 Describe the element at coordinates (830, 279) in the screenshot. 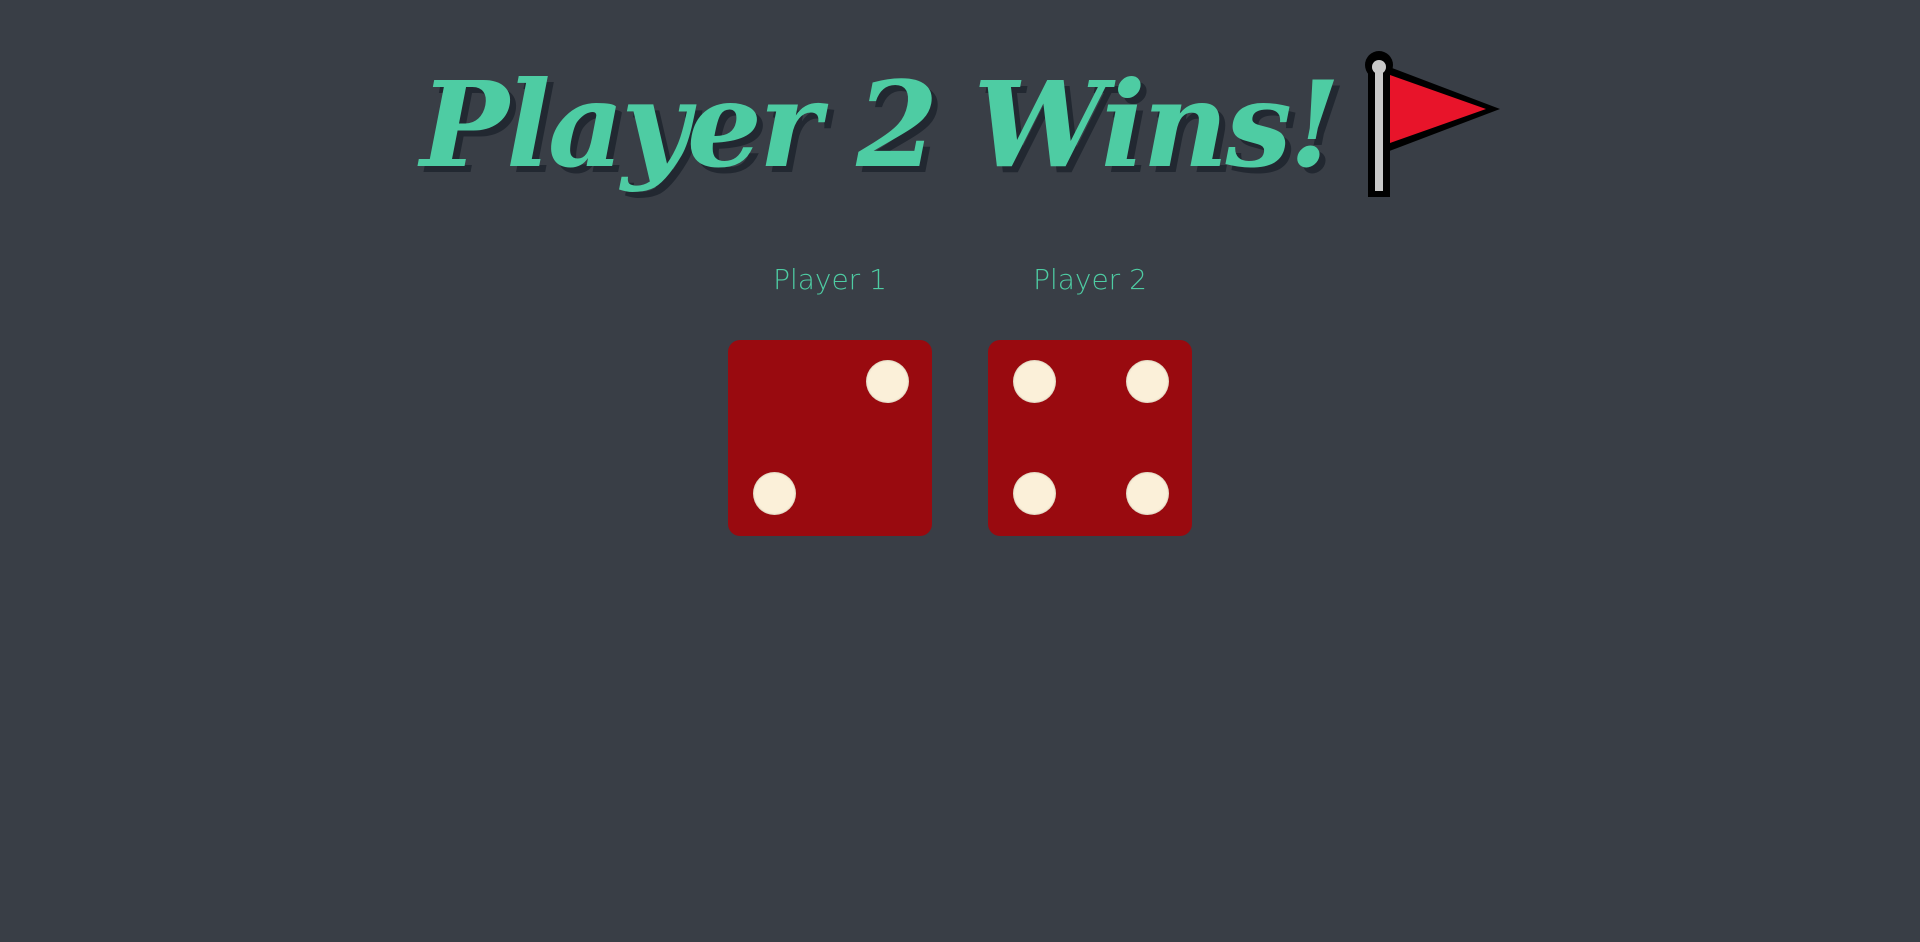

I see `player-1-label: Player 1` at that location.